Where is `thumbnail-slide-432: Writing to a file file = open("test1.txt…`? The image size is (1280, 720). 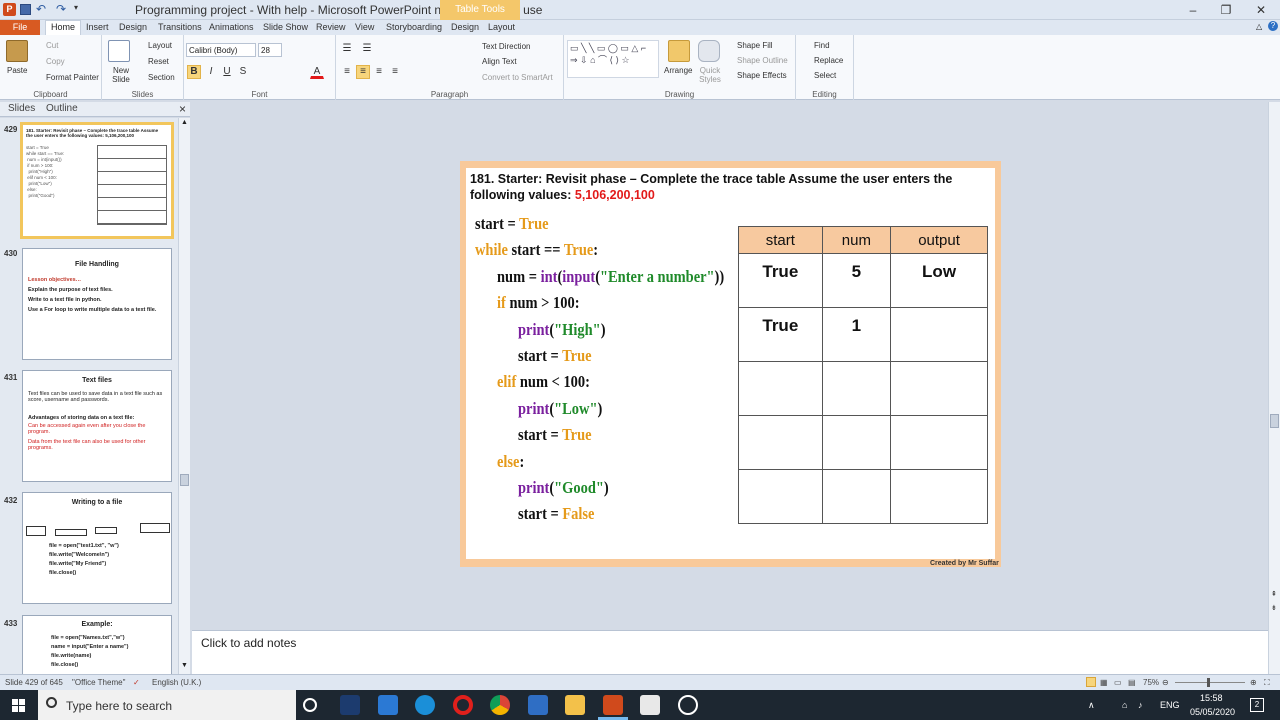 thumbnail-slide-432: Writing to a file file = open("test1.txt… is located at coordinates (97, 548).